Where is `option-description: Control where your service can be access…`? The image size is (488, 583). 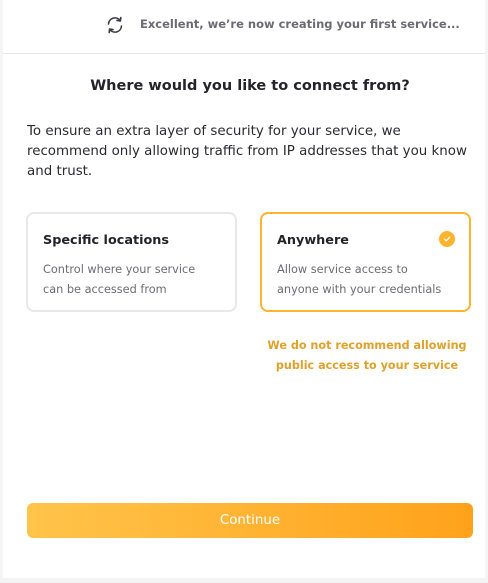
option-description: Control where your service can be access… is located at coordinates (119, 279).